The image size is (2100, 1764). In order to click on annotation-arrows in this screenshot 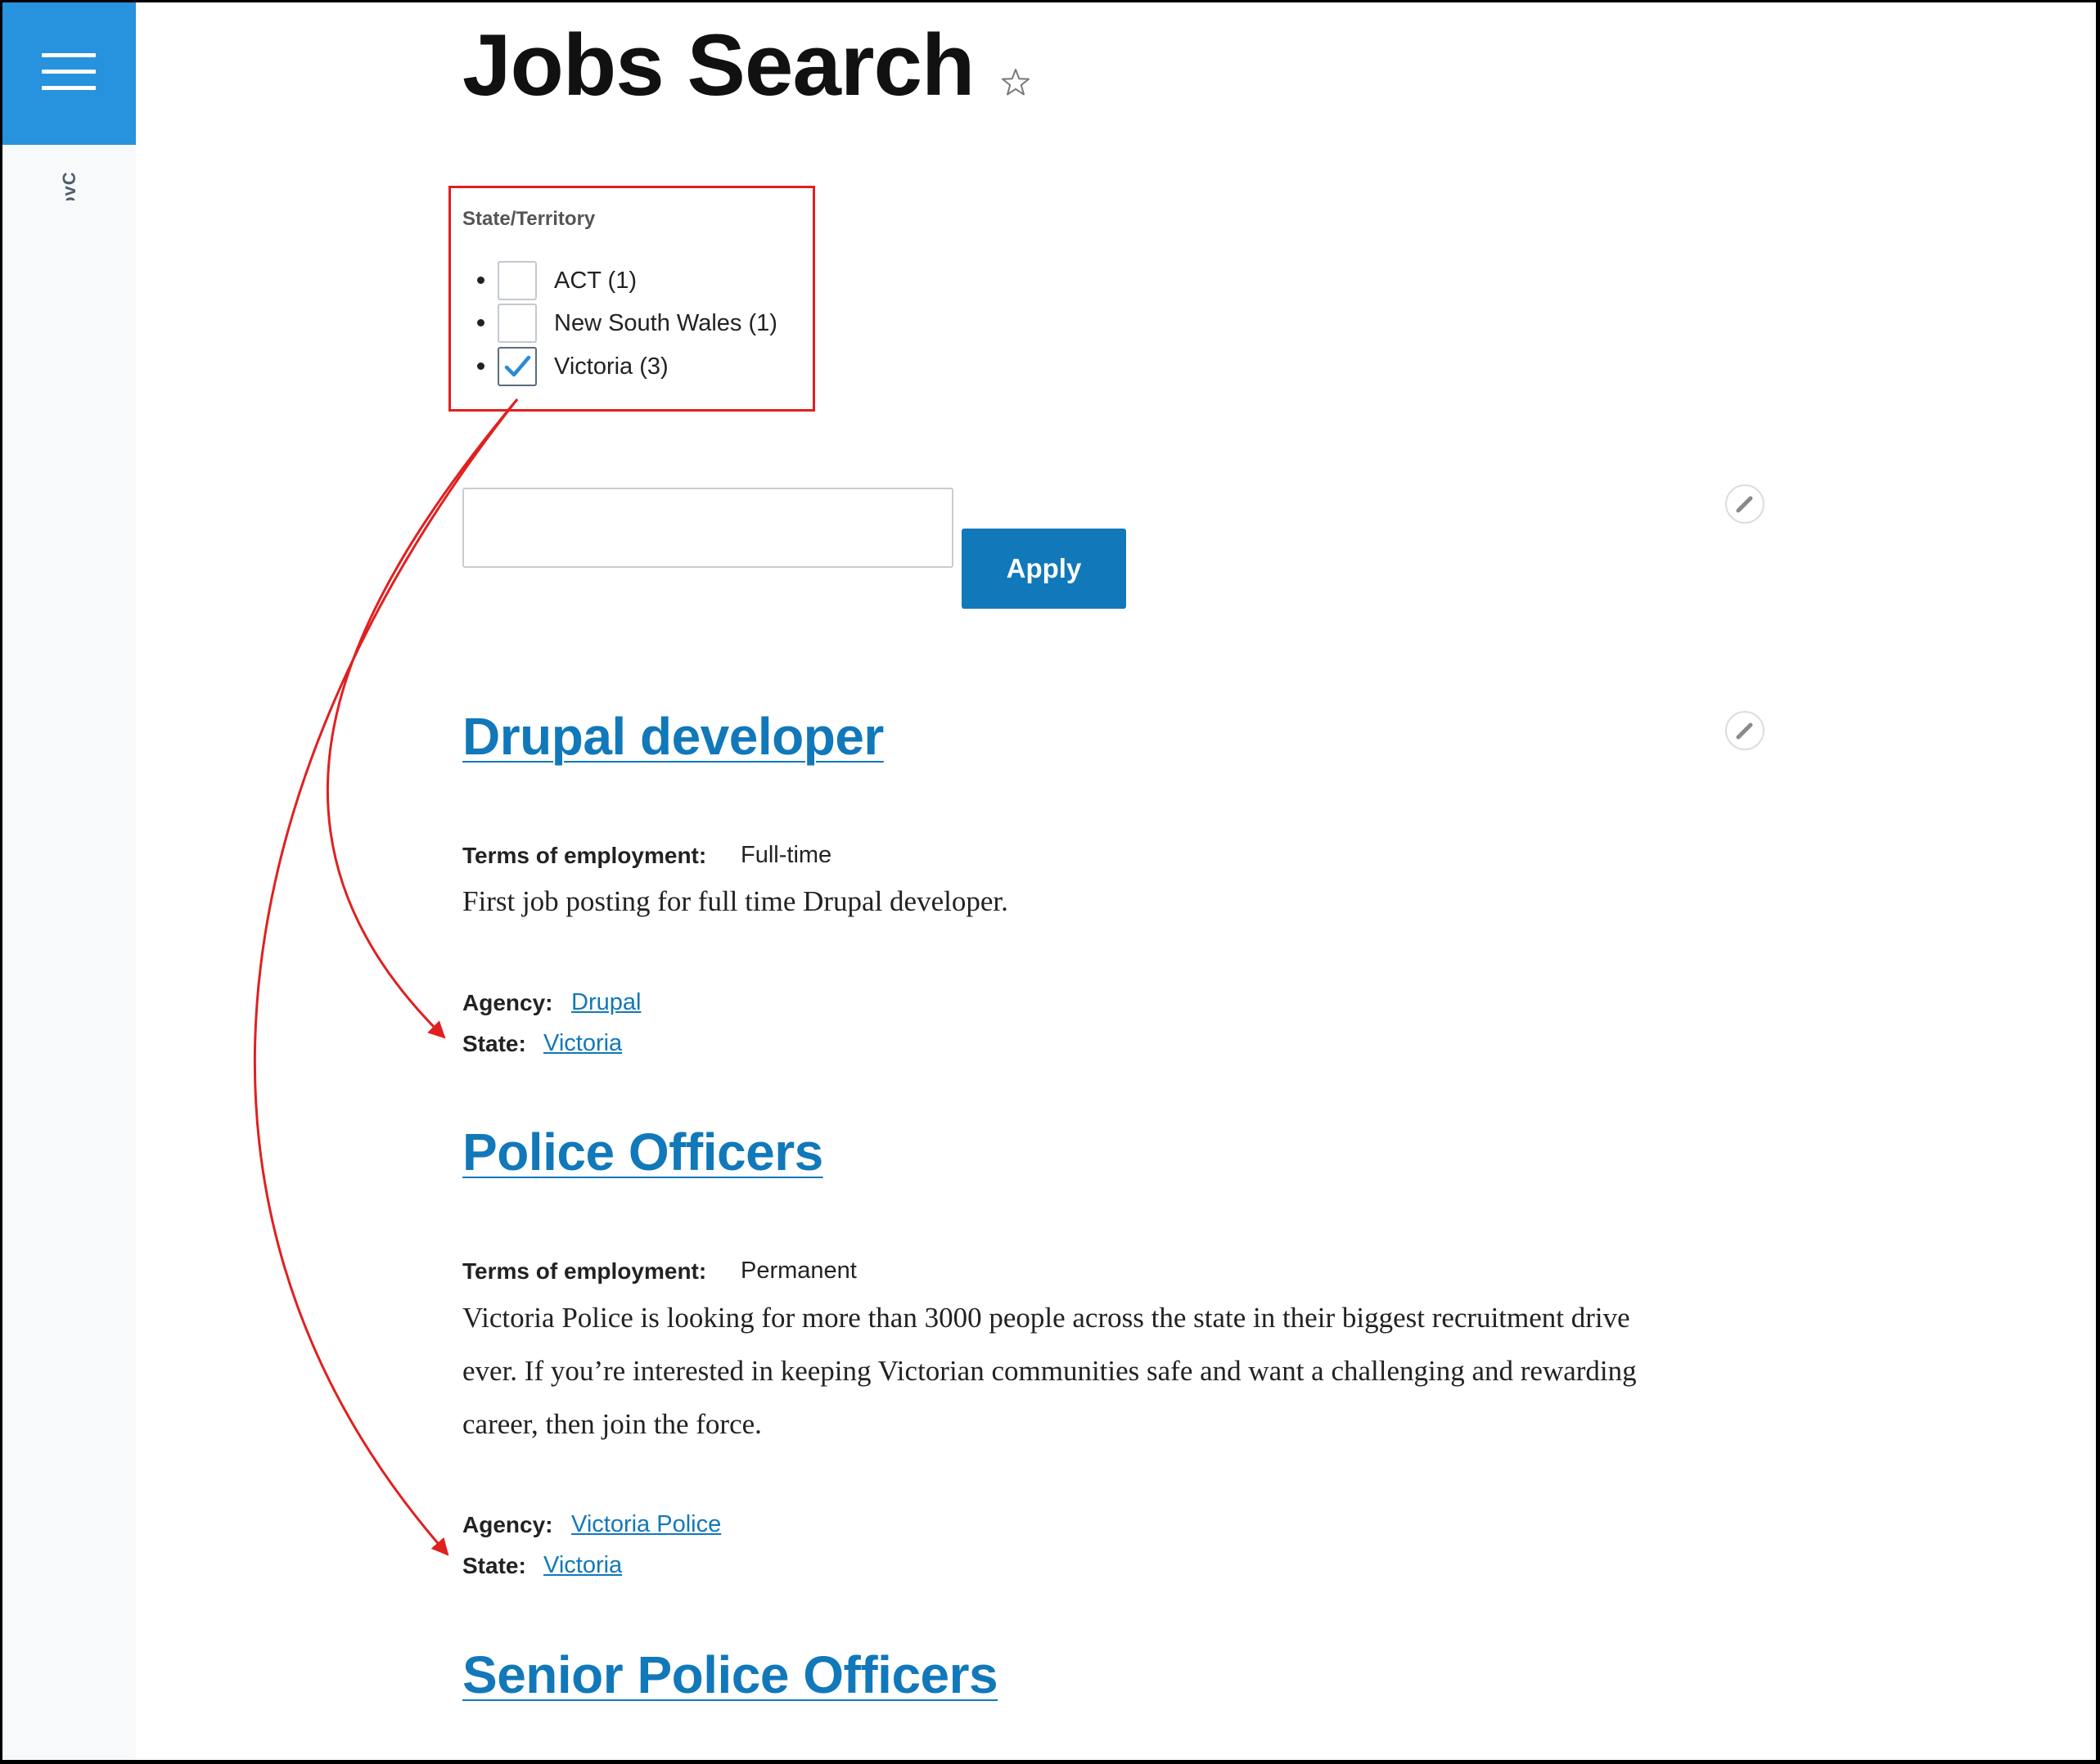, I will do `click(386, 977)`.